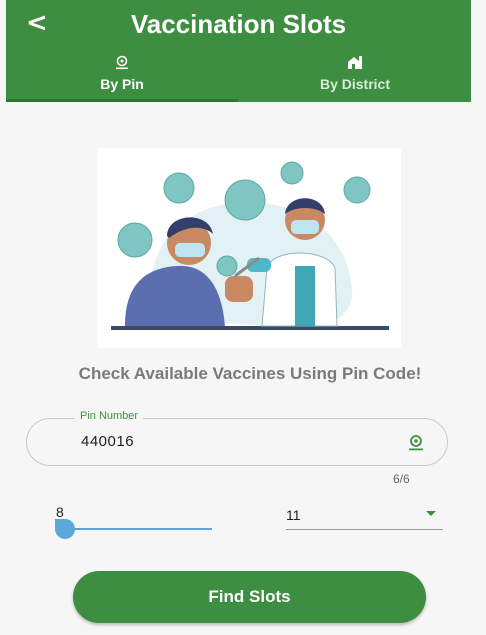 The width and height of the screenshot is (486, 635). Describe the element at coordinates (293, 515) in the screenshot. I see `dropdown-value: 11` at that location.